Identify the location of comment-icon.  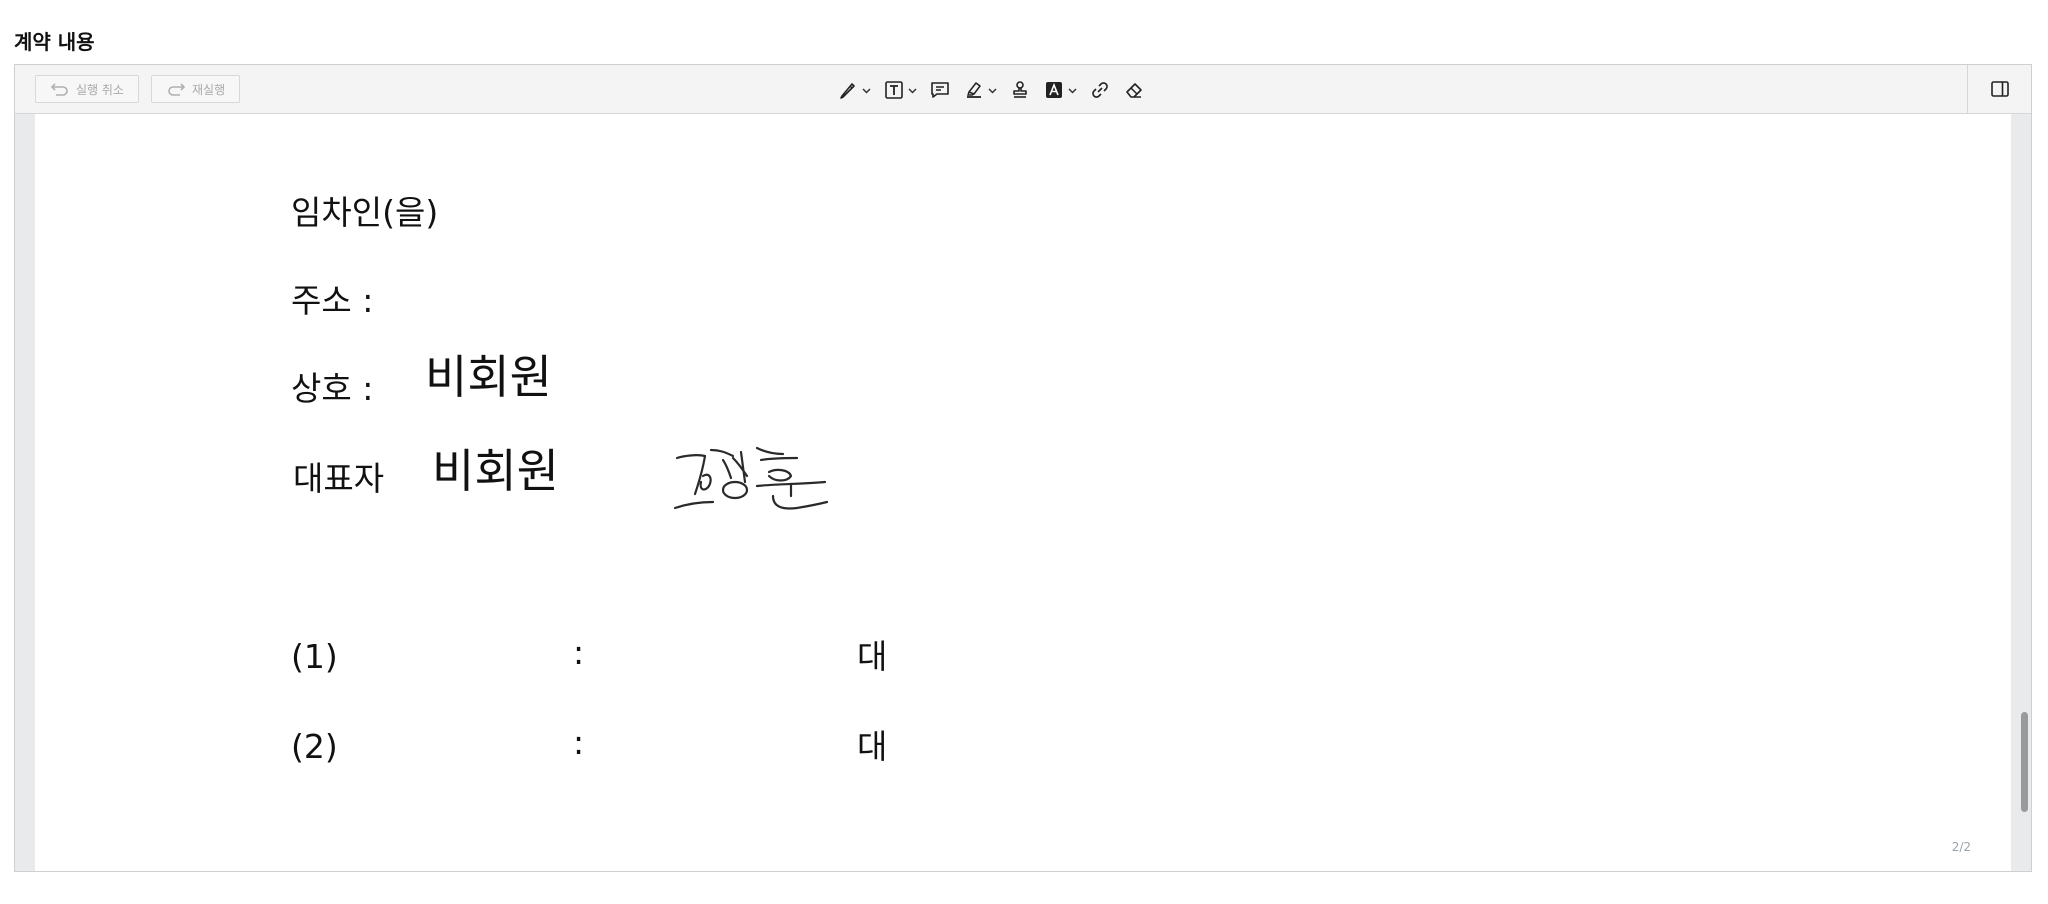
(940, 90).